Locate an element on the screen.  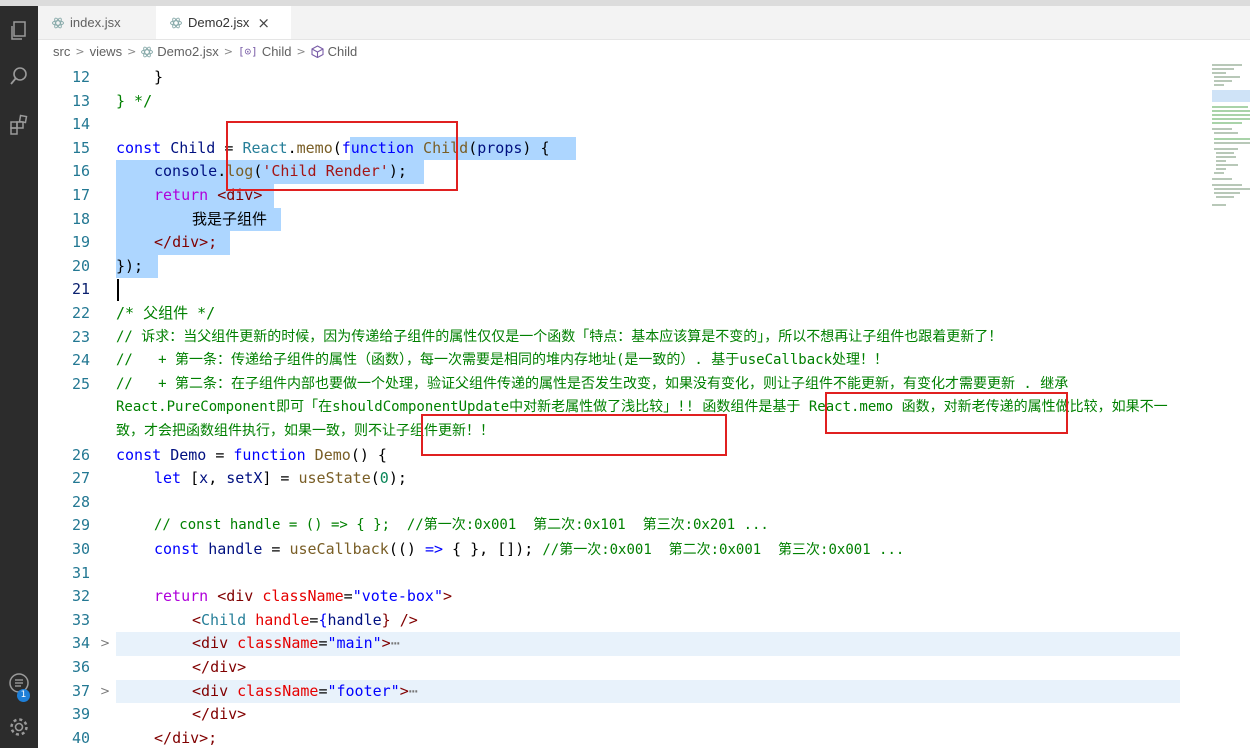
line-number: 27 is located at coordinates (80, 478).